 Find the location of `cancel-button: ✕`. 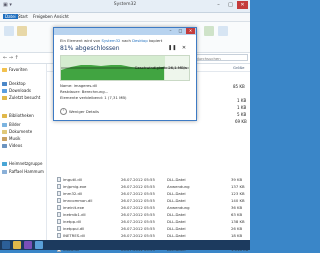

cancel-button: ✕ is located at coordinates (184, 48).